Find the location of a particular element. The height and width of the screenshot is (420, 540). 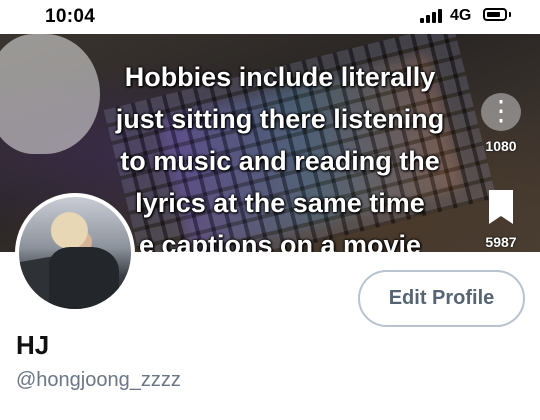

caption-line: e captions on a movie is located at coordinates (280, 241).